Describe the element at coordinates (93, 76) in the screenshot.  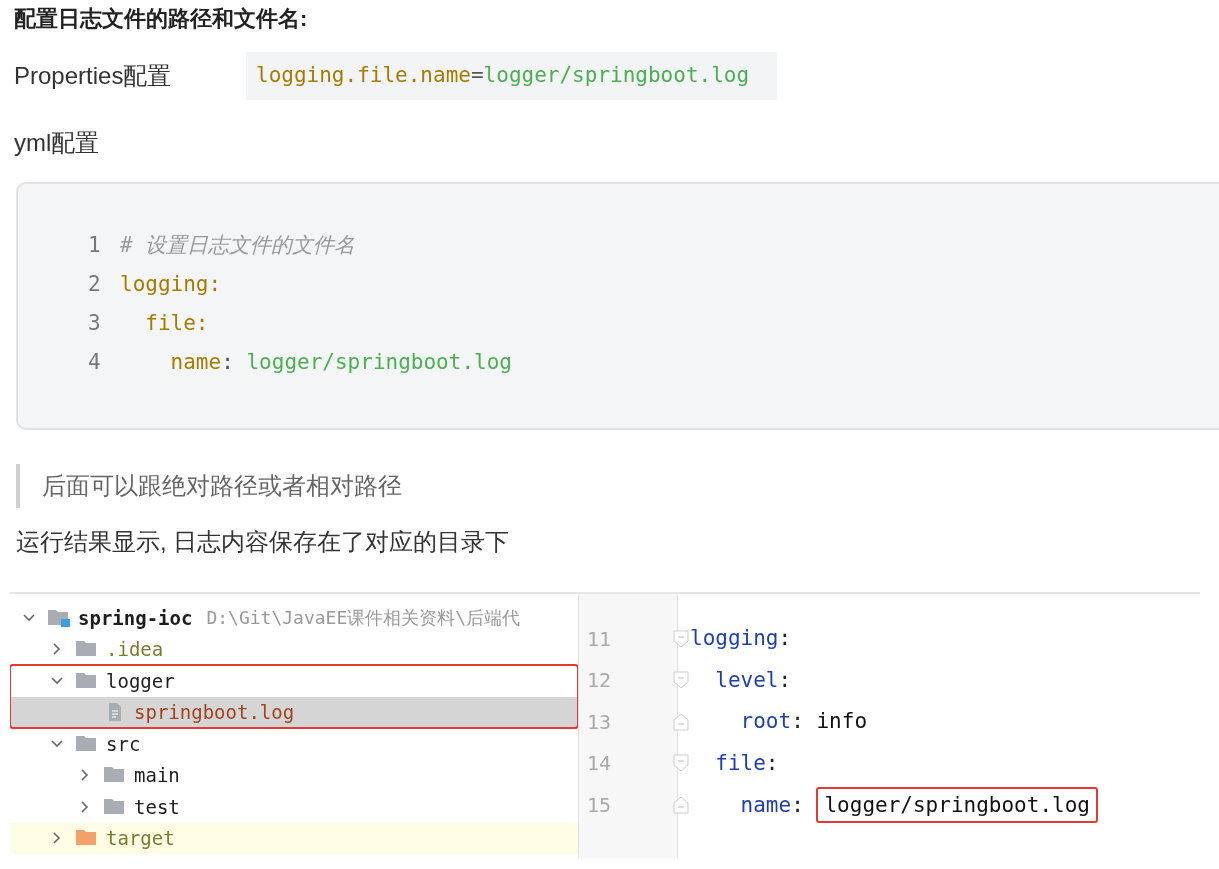
I see `label: Properties配置` at that location.